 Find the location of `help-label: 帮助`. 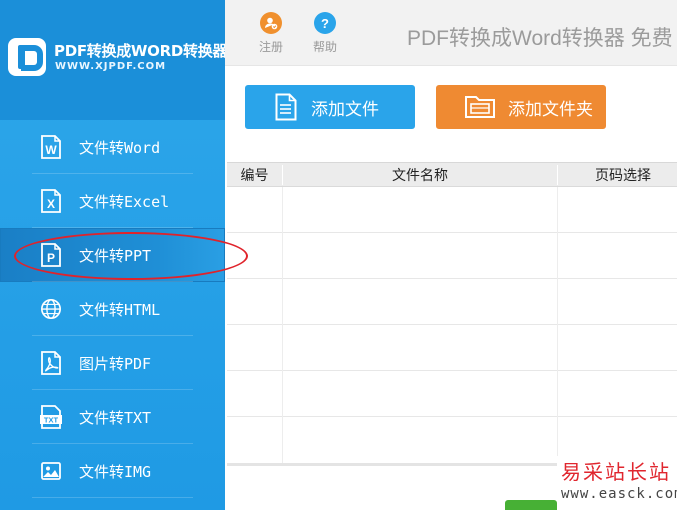

help-label: 帮助 is located at coordinates (324, 47).